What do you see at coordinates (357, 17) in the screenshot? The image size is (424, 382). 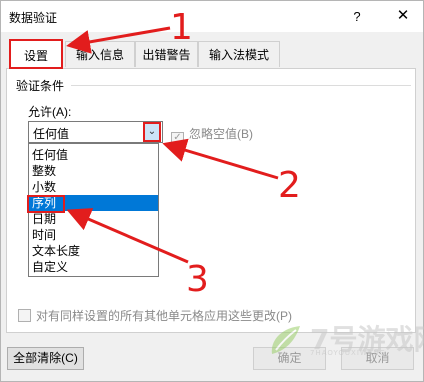 I see `help-button: ?` at bounding box center [357, 17].